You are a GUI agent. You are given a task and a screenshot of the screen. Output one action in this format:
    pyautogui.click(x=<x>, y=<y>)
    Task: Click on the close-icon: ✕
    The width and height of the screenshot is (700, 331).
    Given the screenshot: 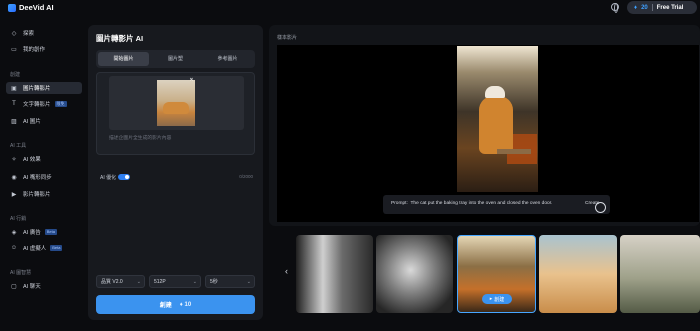 What is the action you would take?
    pyautogui.click(x=191, y=80)
    